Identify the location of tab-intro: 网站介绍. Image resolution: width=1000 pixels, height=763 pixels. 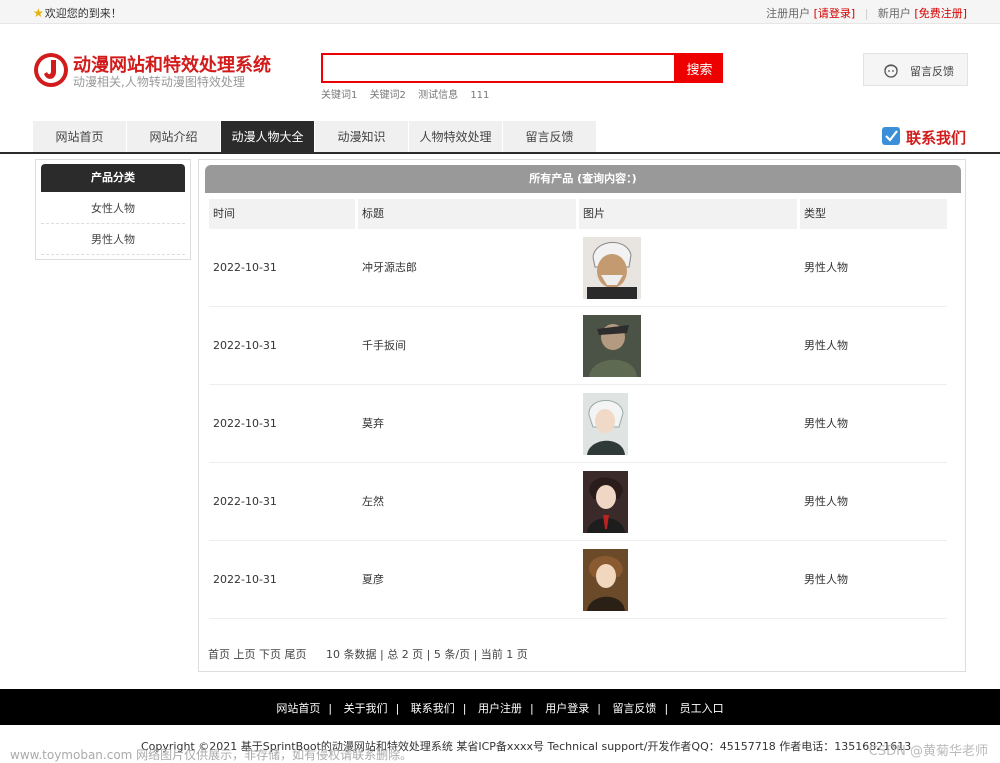
(174, 137).